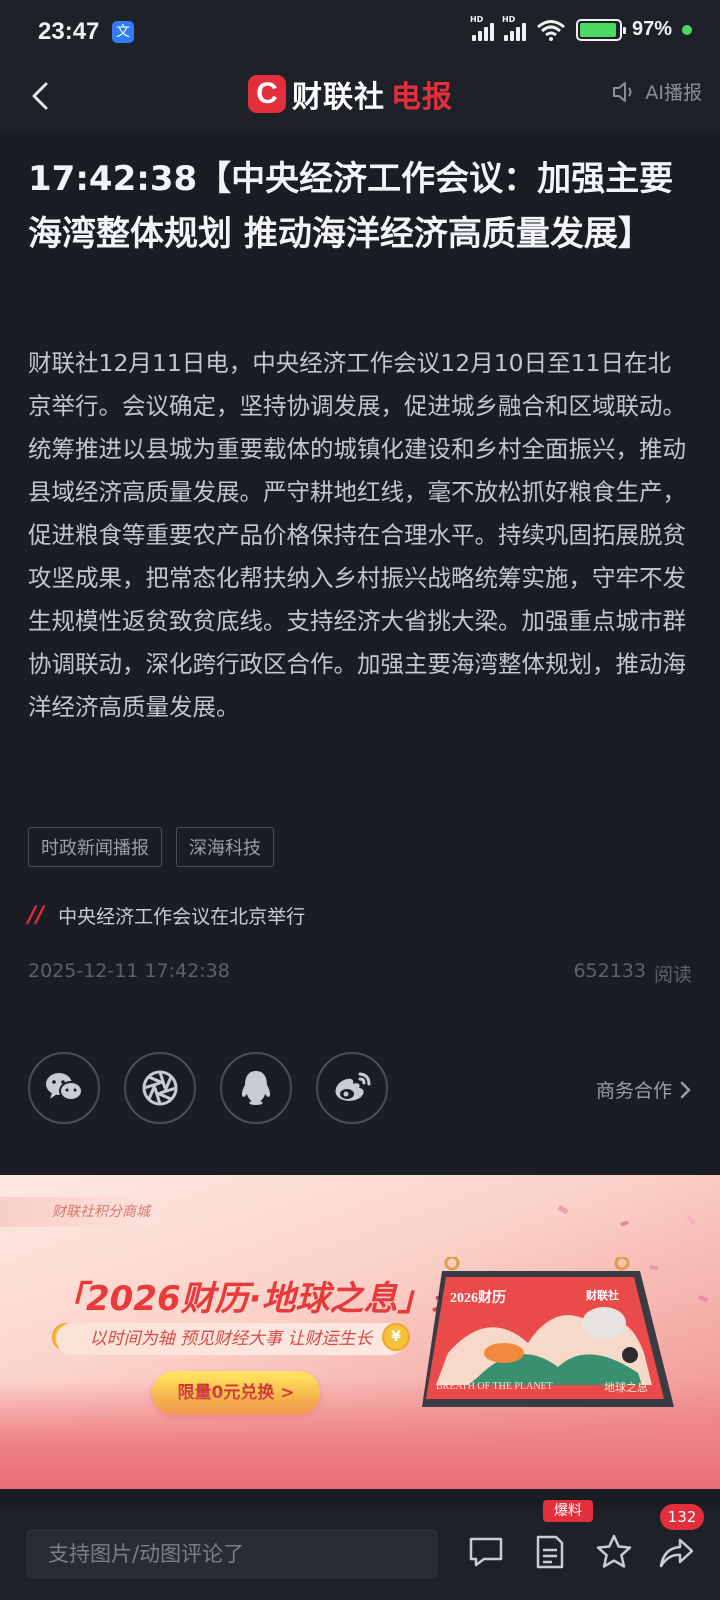 This screenshot has width=720, height=1600. I want to click on share-moments-button, so click(160, 1088).